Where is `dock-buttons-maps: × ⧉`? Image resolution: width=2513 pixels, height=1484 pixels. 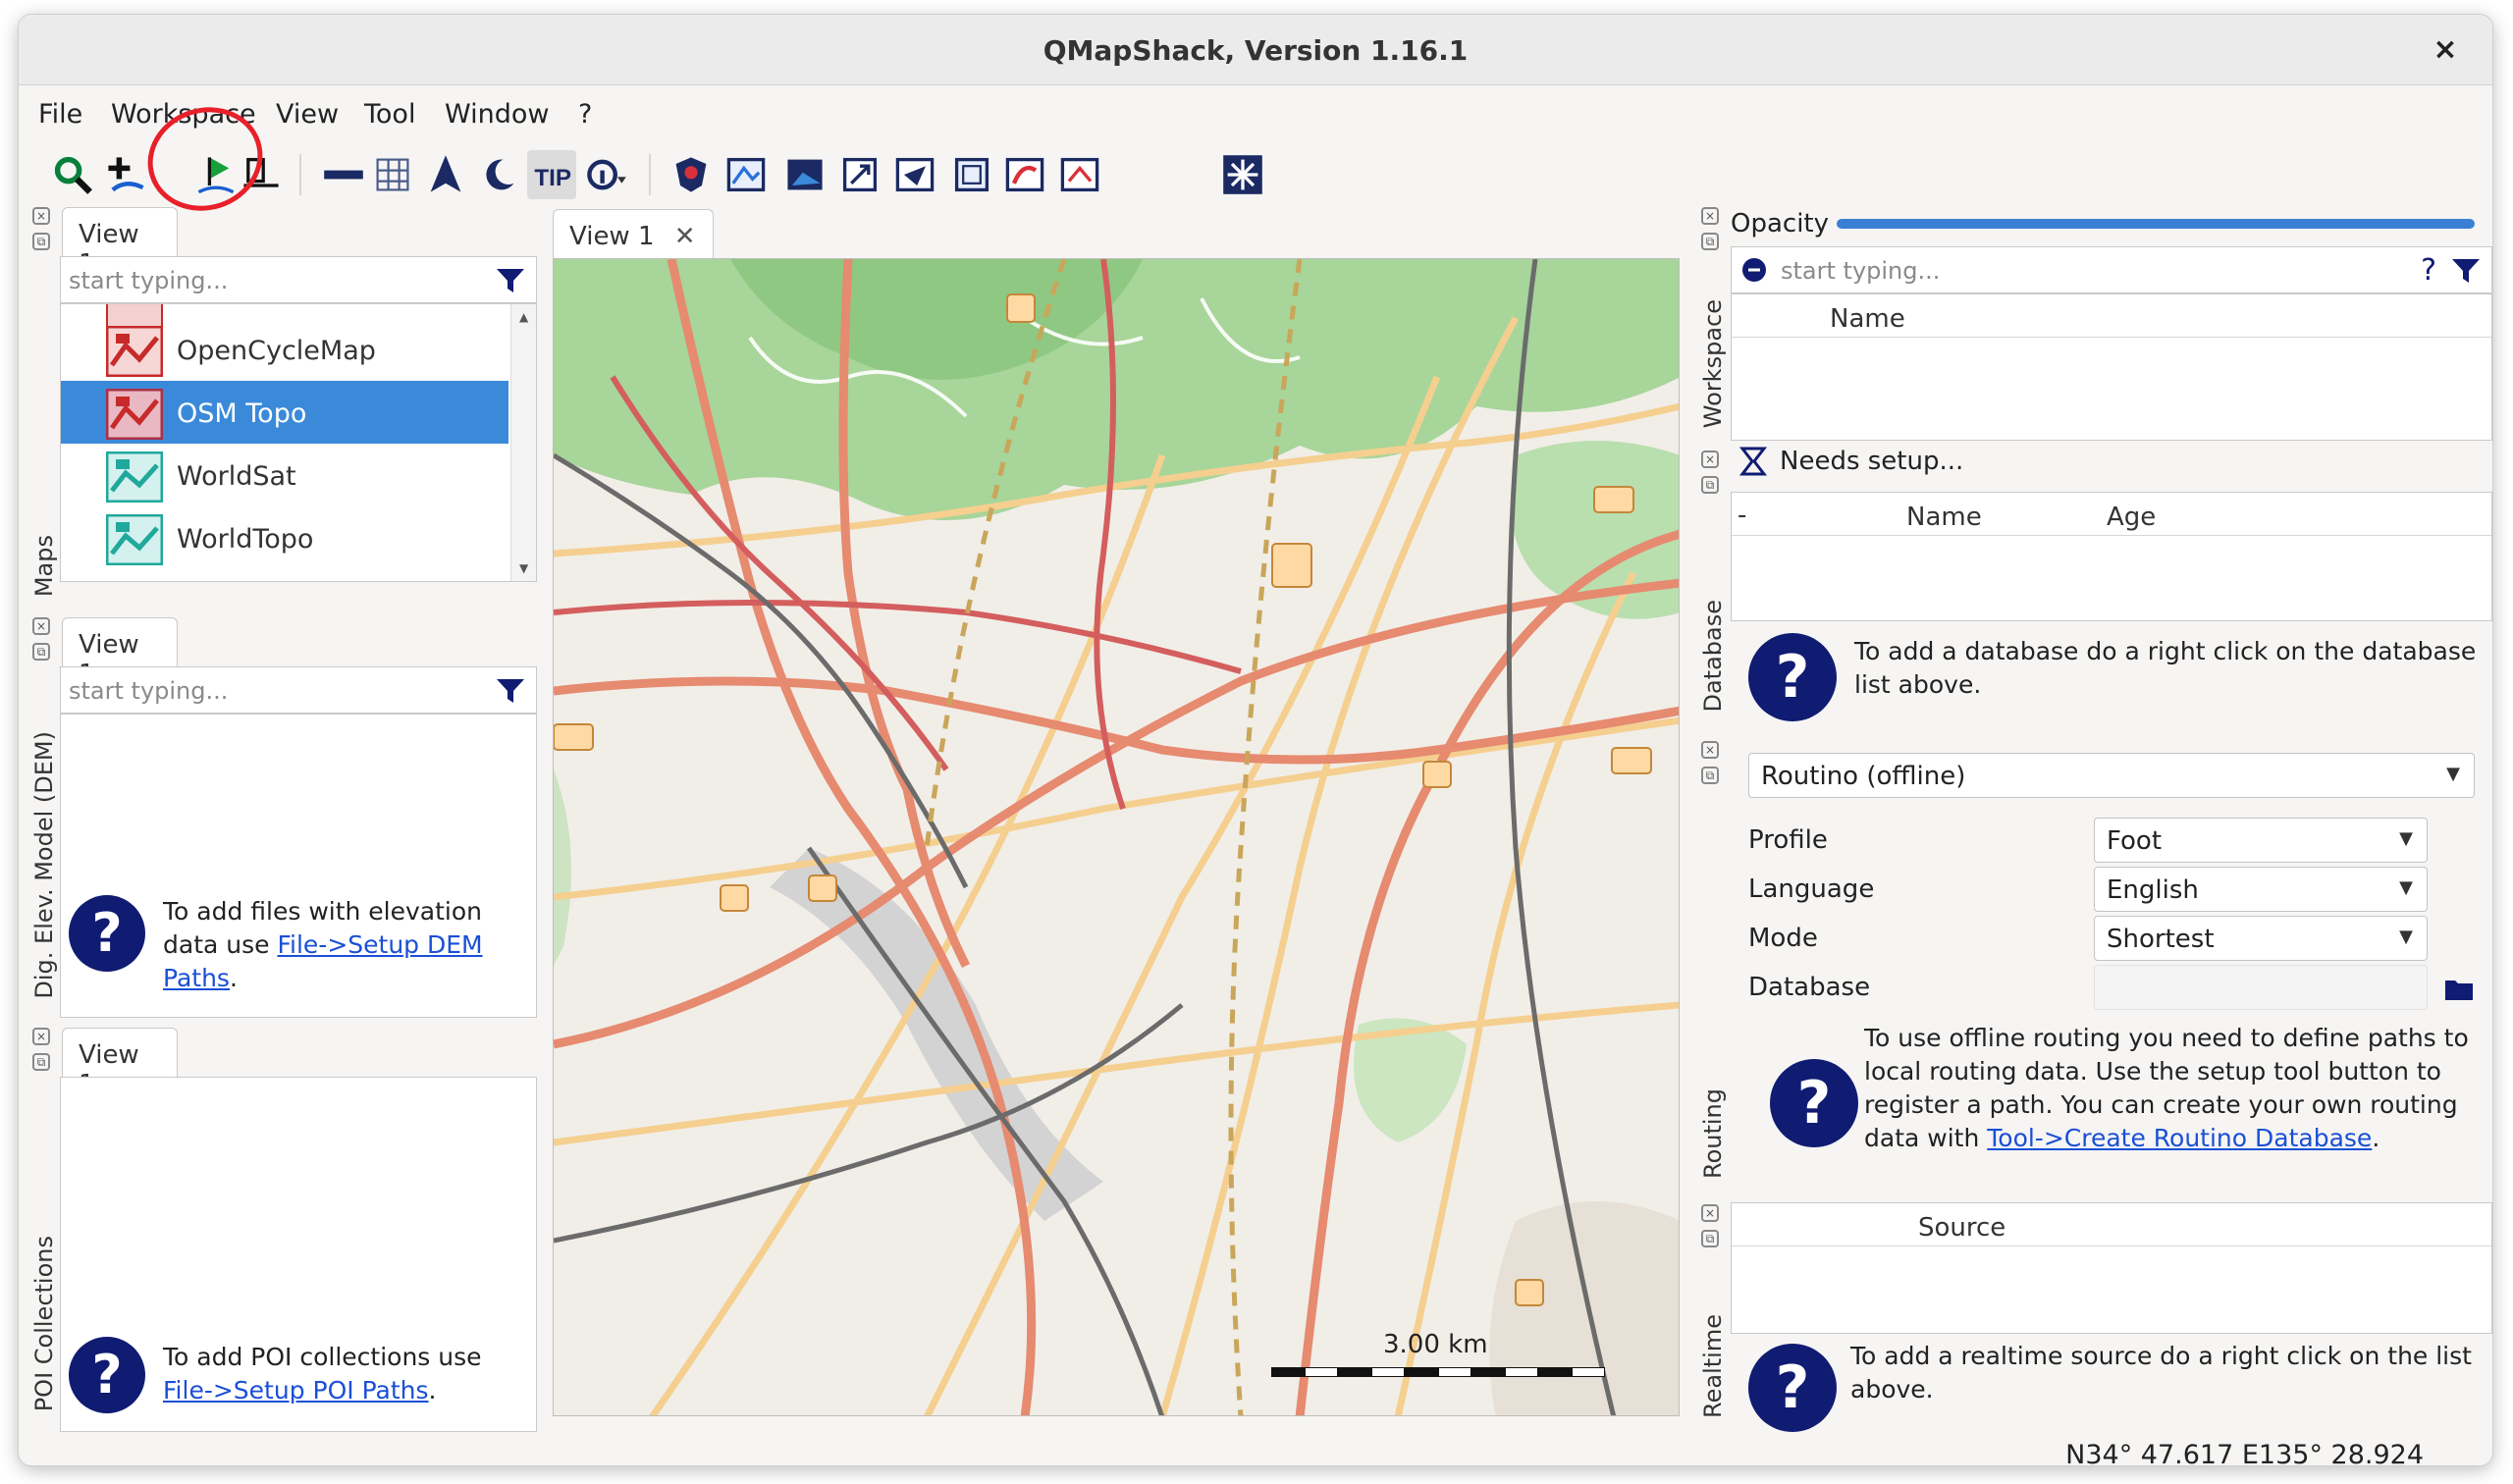 dock-buttons-maps: × ⧉ is located at coordinates (43, 232).